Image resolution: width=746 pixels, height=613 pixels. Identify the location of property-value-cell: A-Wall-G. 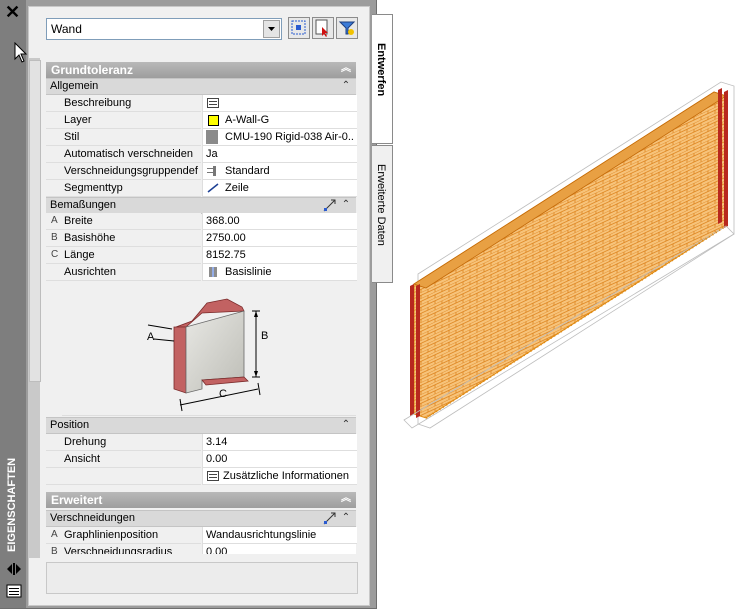
(279, 120).